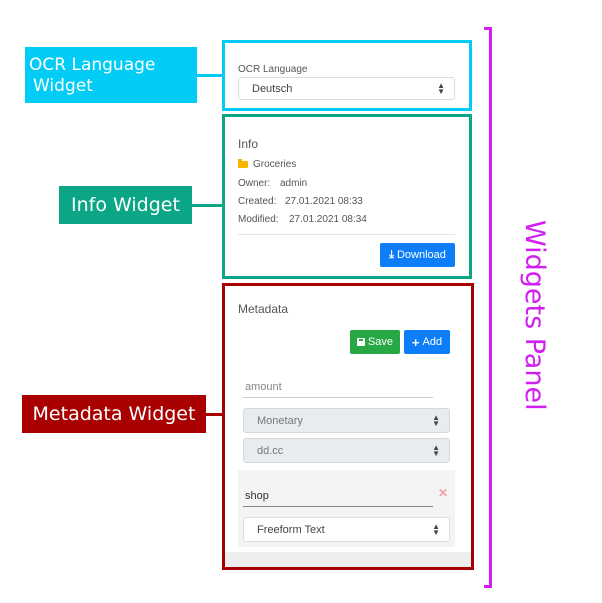  Describe the element at coordinates (273, 69) in the screenshot. I see `ocr-language-label: OCR Language` at that location.